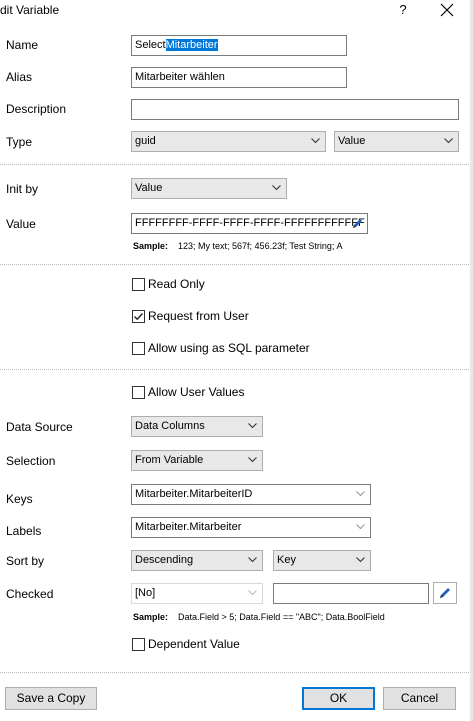 The image size is (473, 721). What do you see at coordinates (22, 45) in the screenshot?
I see `name-label: Name` at bounding box center [22, 45].